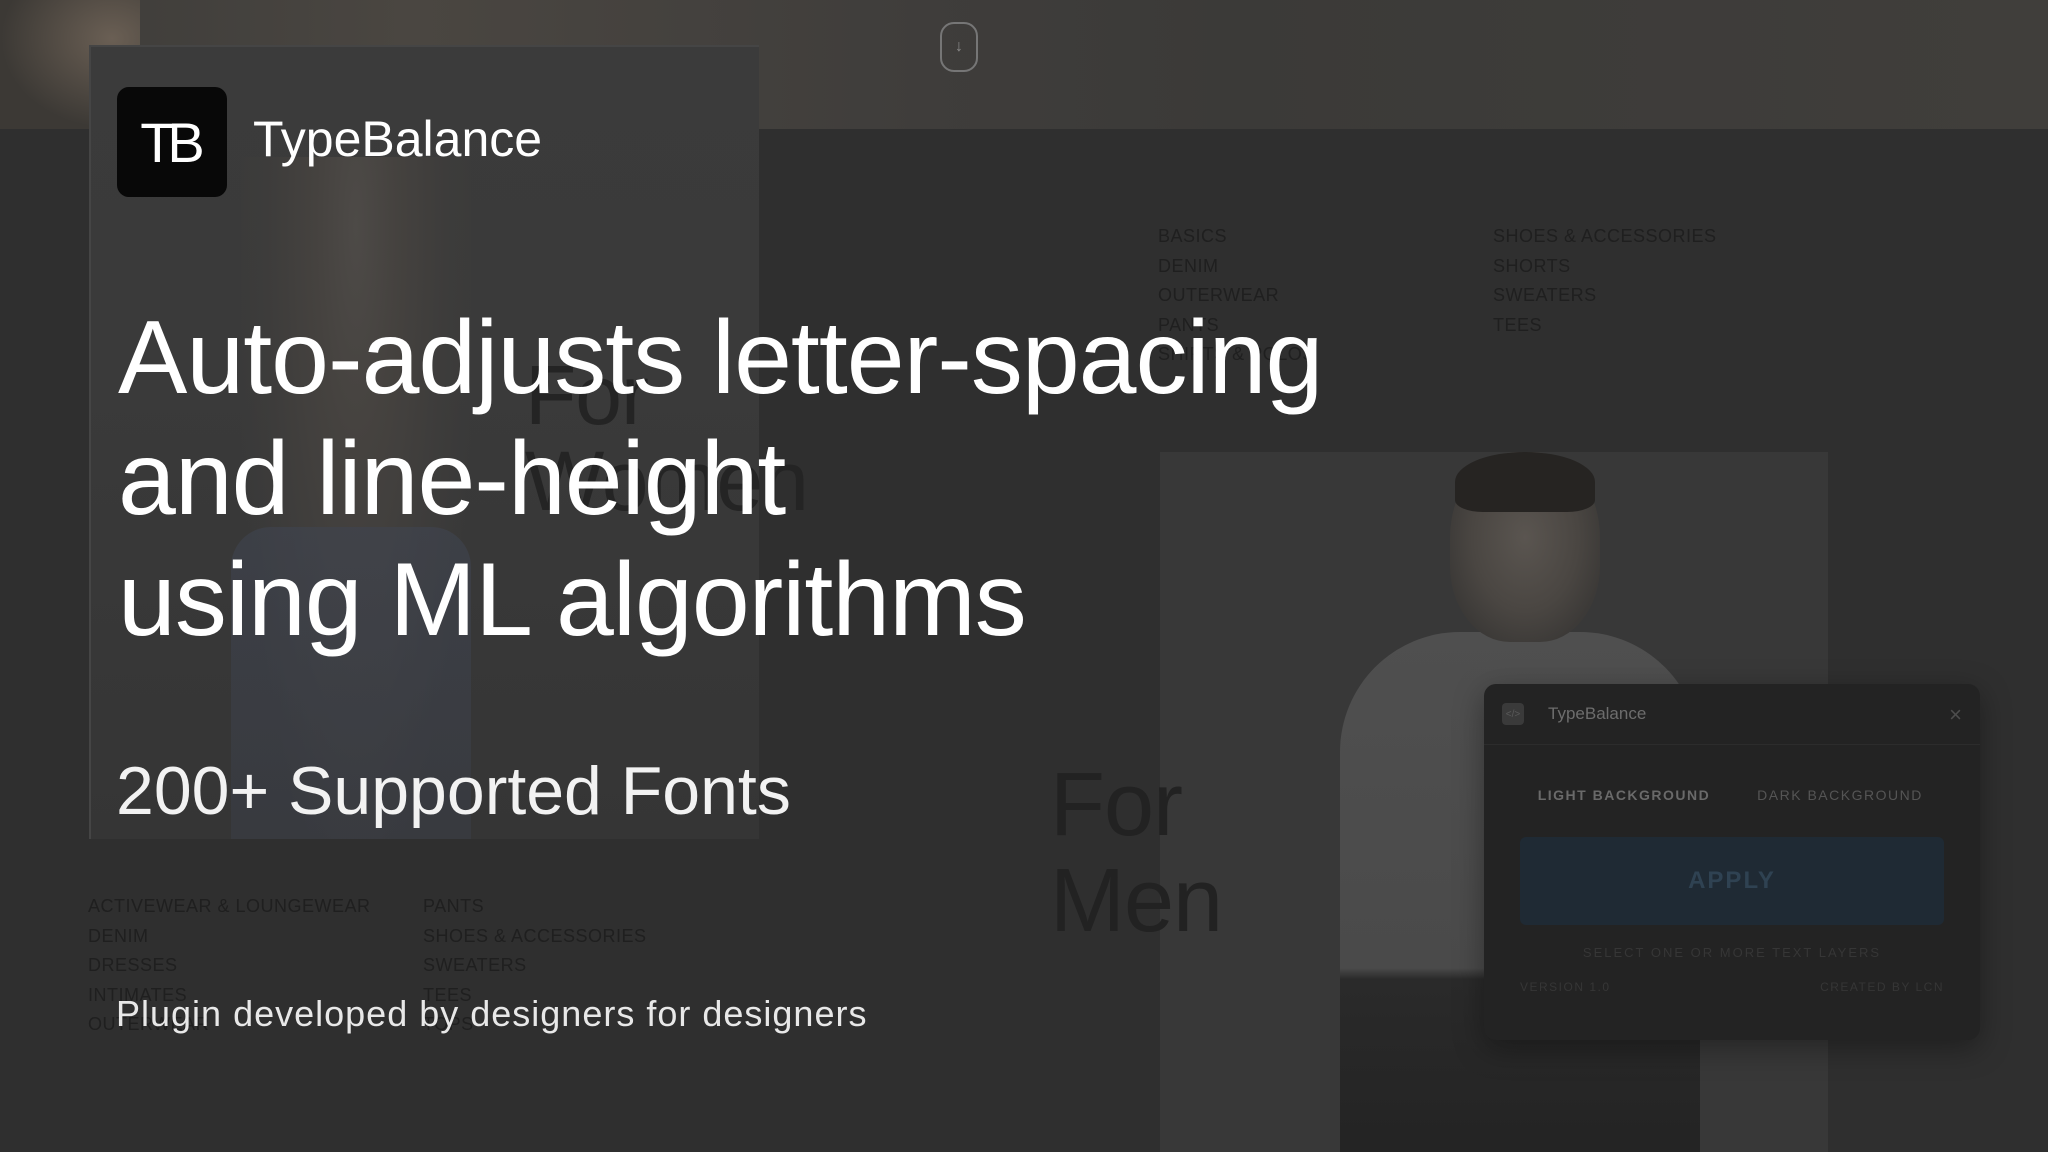  I want to click on man-hair, so click(1525, 482).